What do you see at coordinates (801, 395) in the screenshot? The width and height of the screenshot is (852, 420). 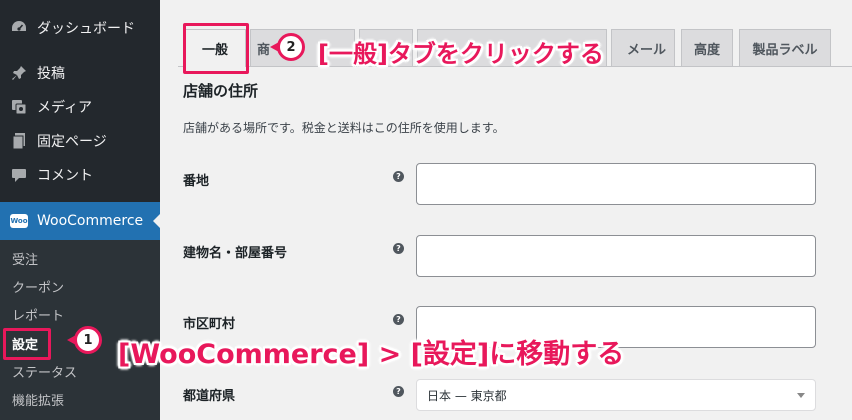 I see `chevron-down-icon` at bounding box center [801, 395].